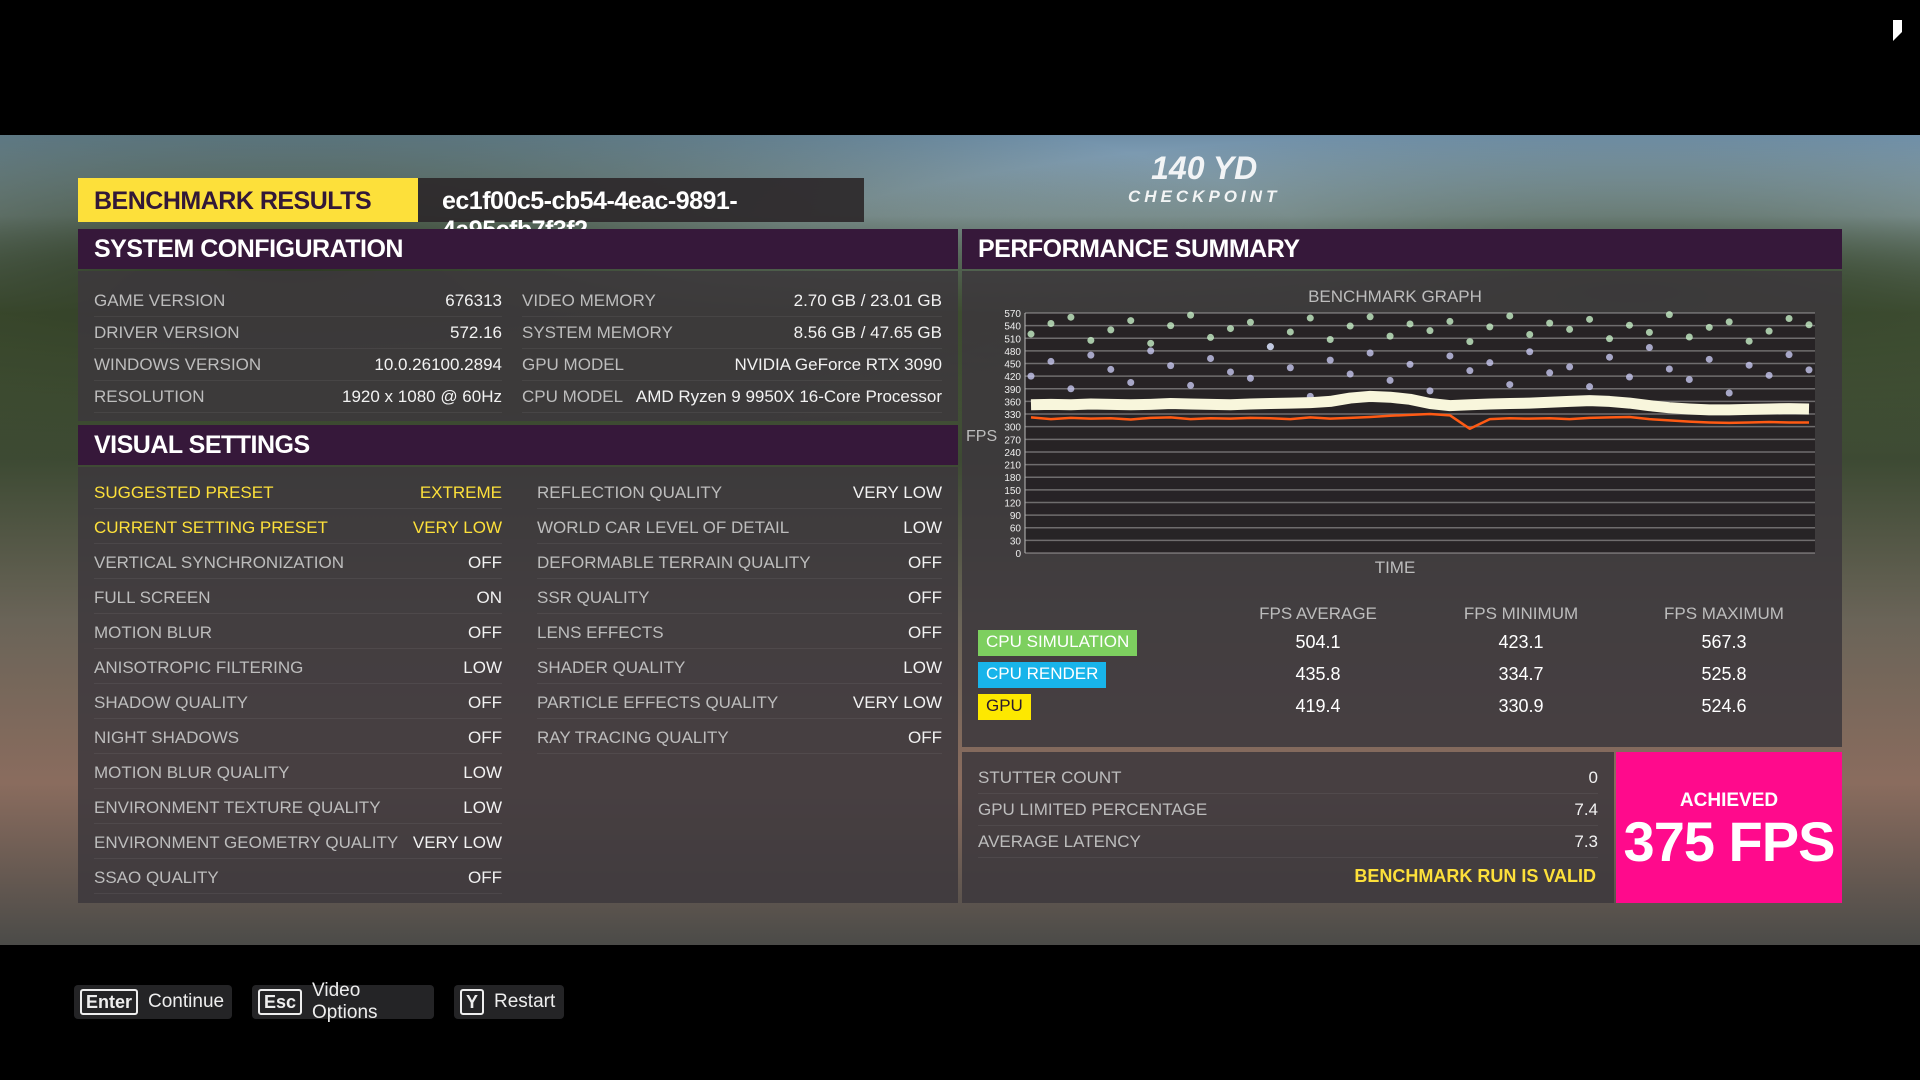 This screenshot has height=1080, width=1920. What do you see at coordinates (1012, 339) in the screenshot?
I see `y-tick-label: 510` at bounding box center [1012, 339].